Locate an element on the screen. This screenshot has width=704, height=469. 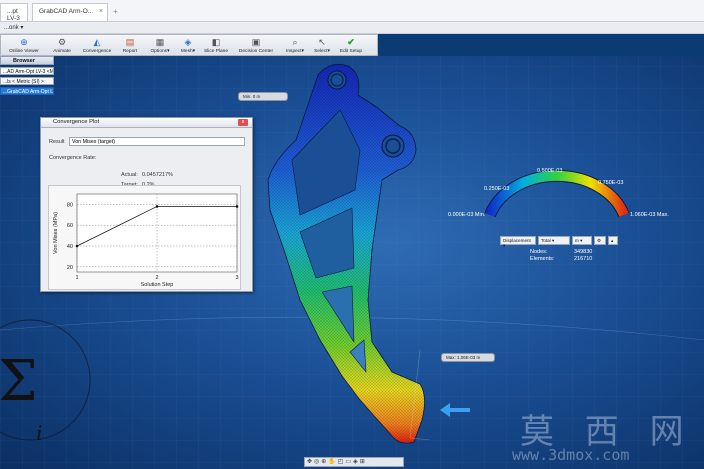
y-tick-label: 60 is located at coordinates (70, 226).